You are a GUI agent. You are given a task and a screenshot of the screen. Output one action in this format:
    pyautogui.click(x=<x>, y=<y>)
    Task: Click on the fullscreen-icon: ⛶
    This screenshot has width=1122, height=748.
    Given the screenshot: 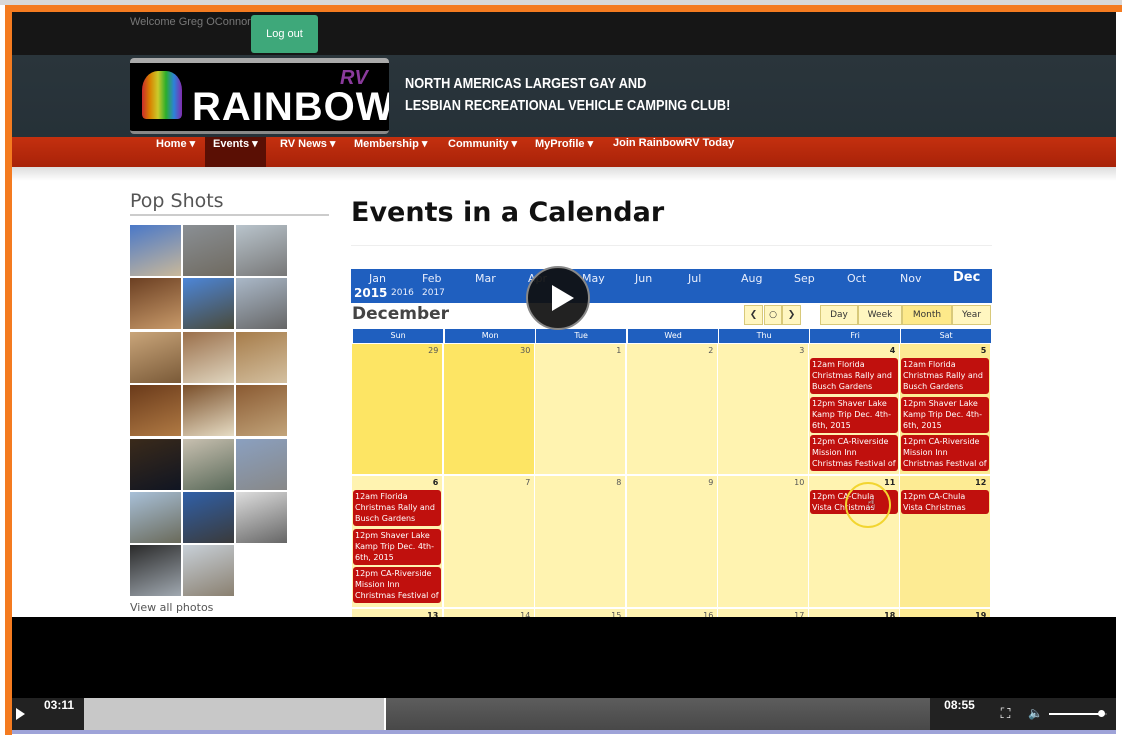 What is the action you would take?
    pyautogui.click(x=1005, y=714)
    